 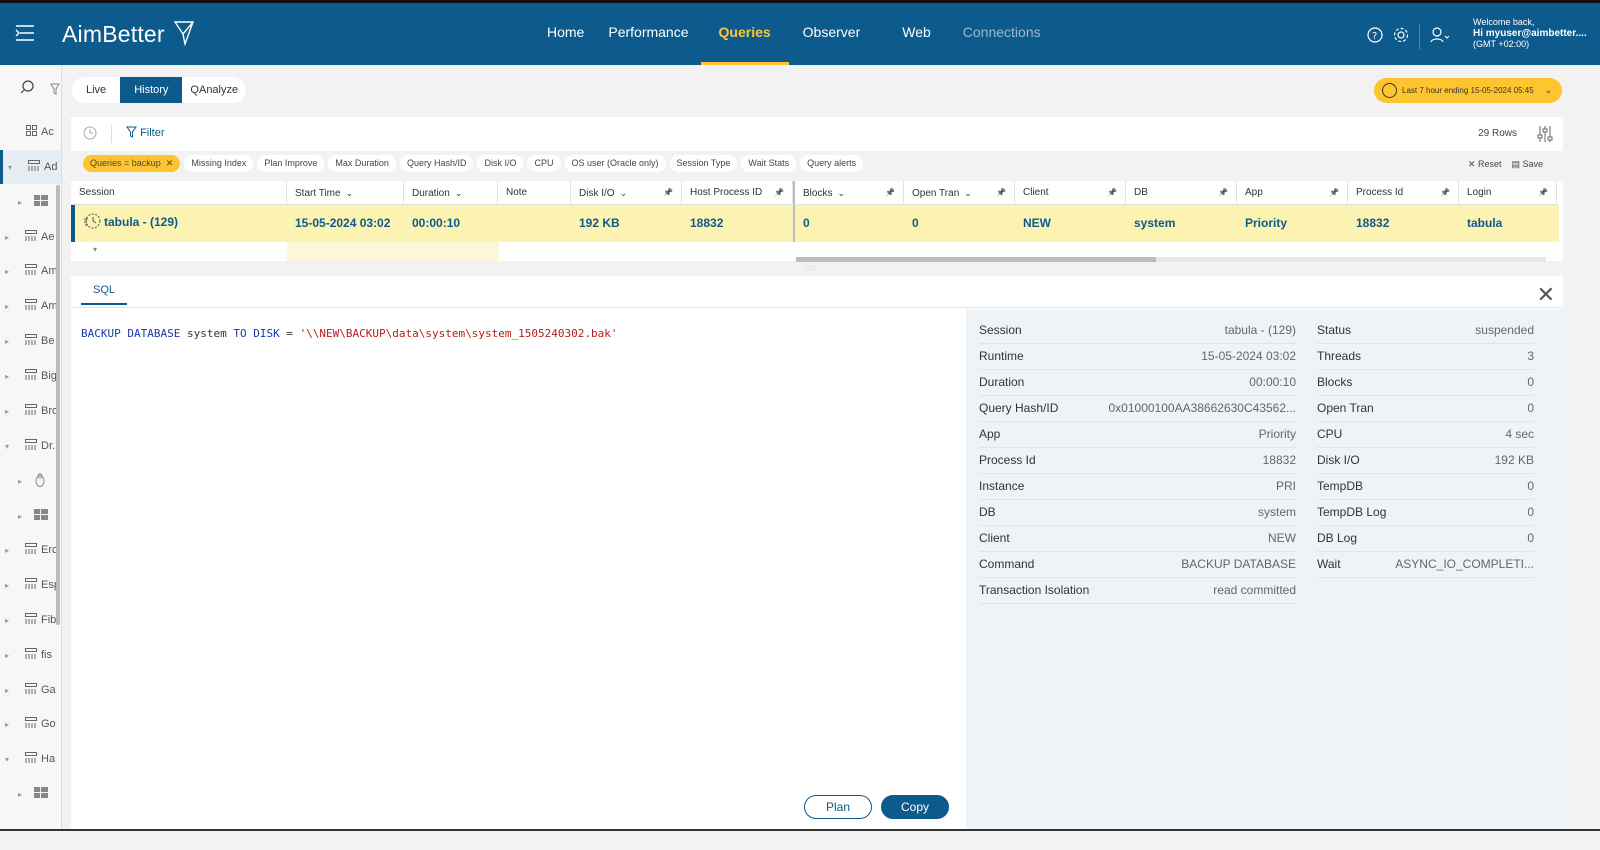 I want to click on nav-observer: Observer, so click(x=836, y=34).